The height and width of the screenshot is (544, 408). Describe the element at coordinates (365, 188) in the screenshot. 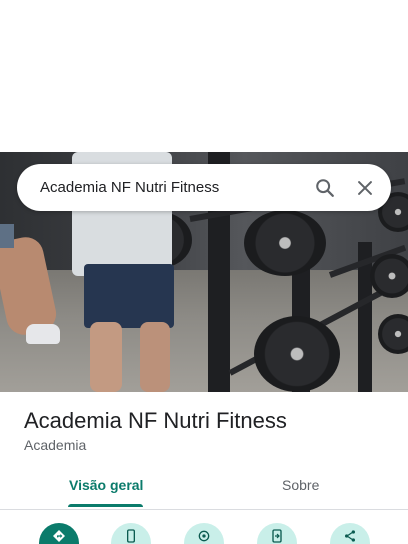

I see `close-icon` at that location.